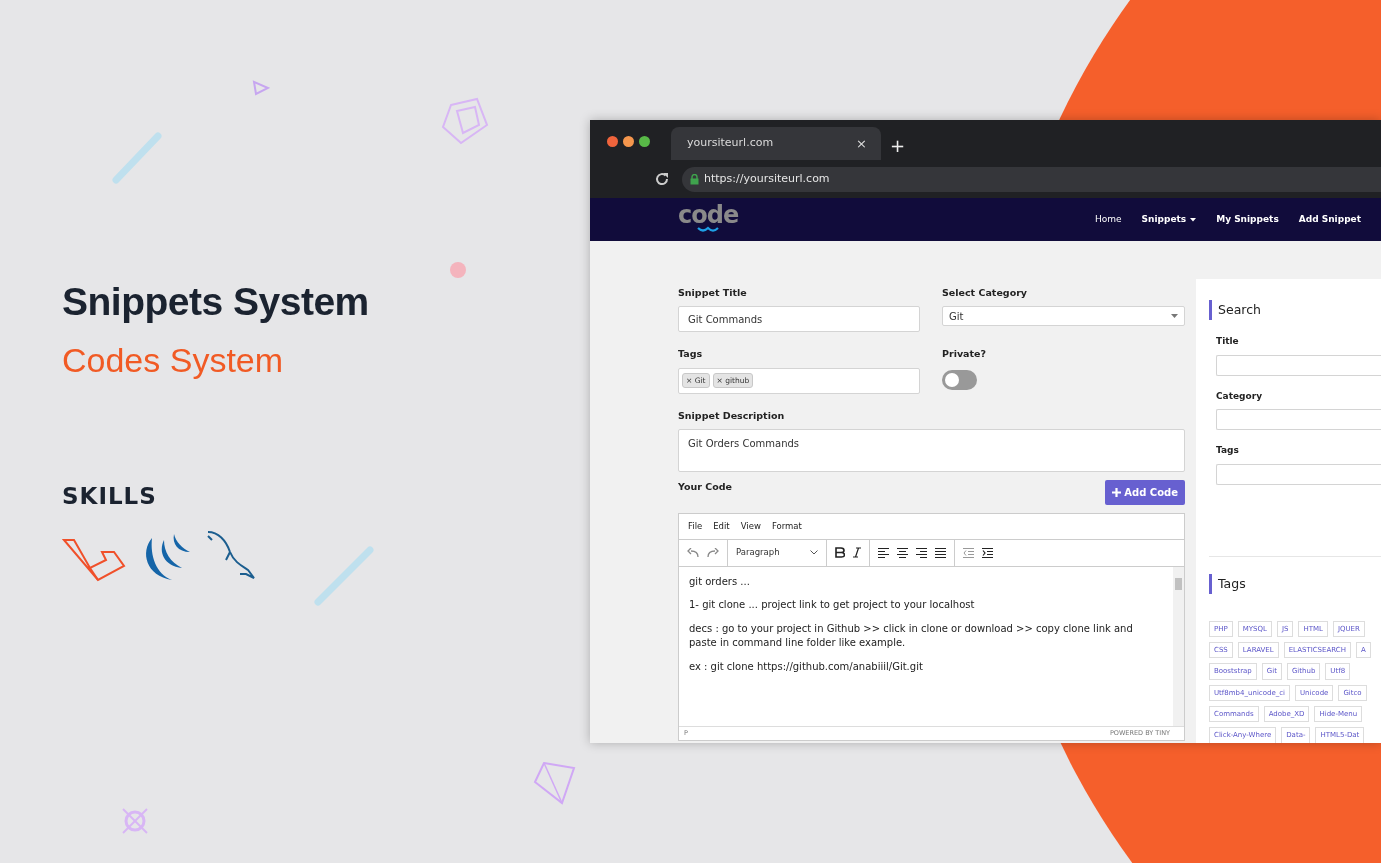 The height and width of the screenshot is (863, 1381). What do you see at coordinates (898, 146) in the screenshot?
I see `new-tab-button: +` at bounding box center [898, 146].